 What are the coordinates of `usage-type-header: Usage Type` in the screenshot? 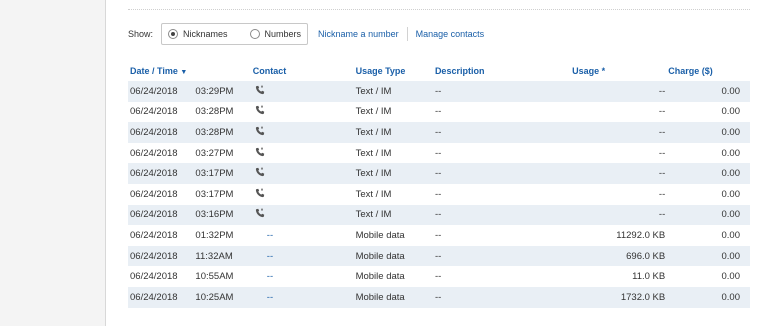 It's located at (395, 71).